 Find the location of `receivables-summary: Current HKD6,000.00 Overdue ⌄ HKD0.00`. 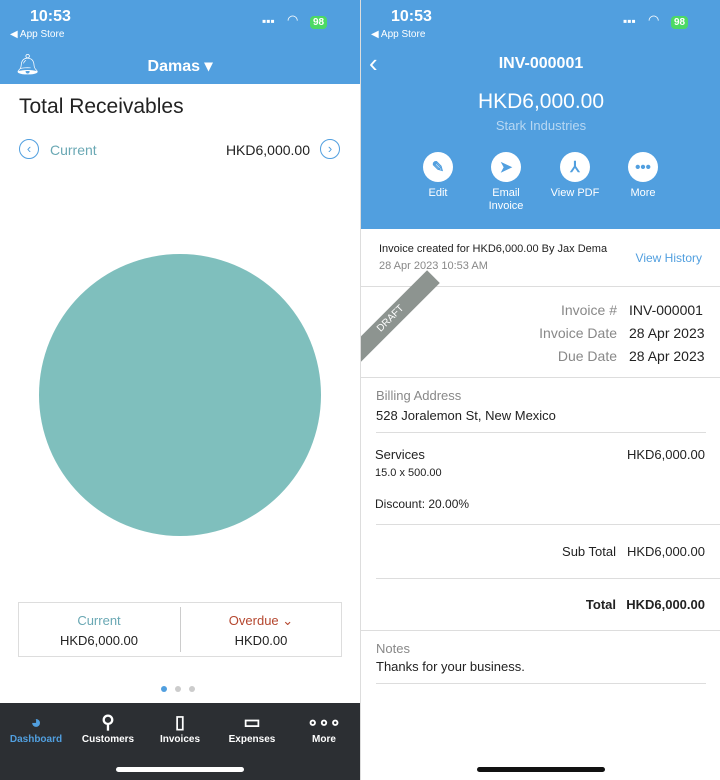

receivables-summary: Current HKD6,000.00 Overdue ⌄ HKD0.00 is located at coordinates (180, 629).